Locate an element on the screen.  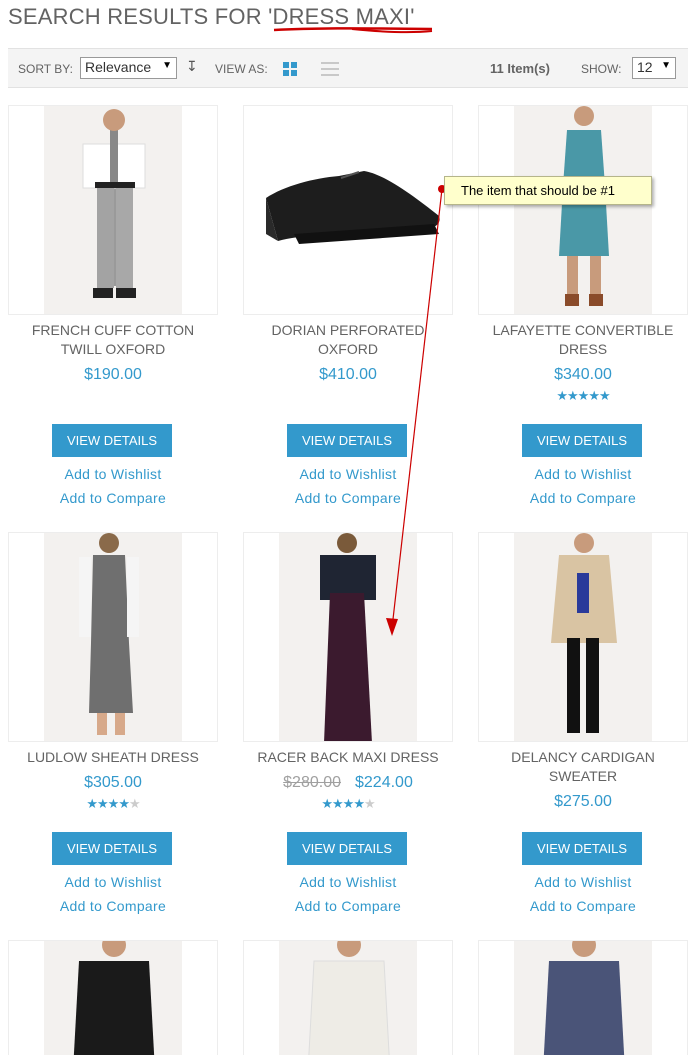
product-price: $280.00 $224.00 is located at coordinates (348, 783).